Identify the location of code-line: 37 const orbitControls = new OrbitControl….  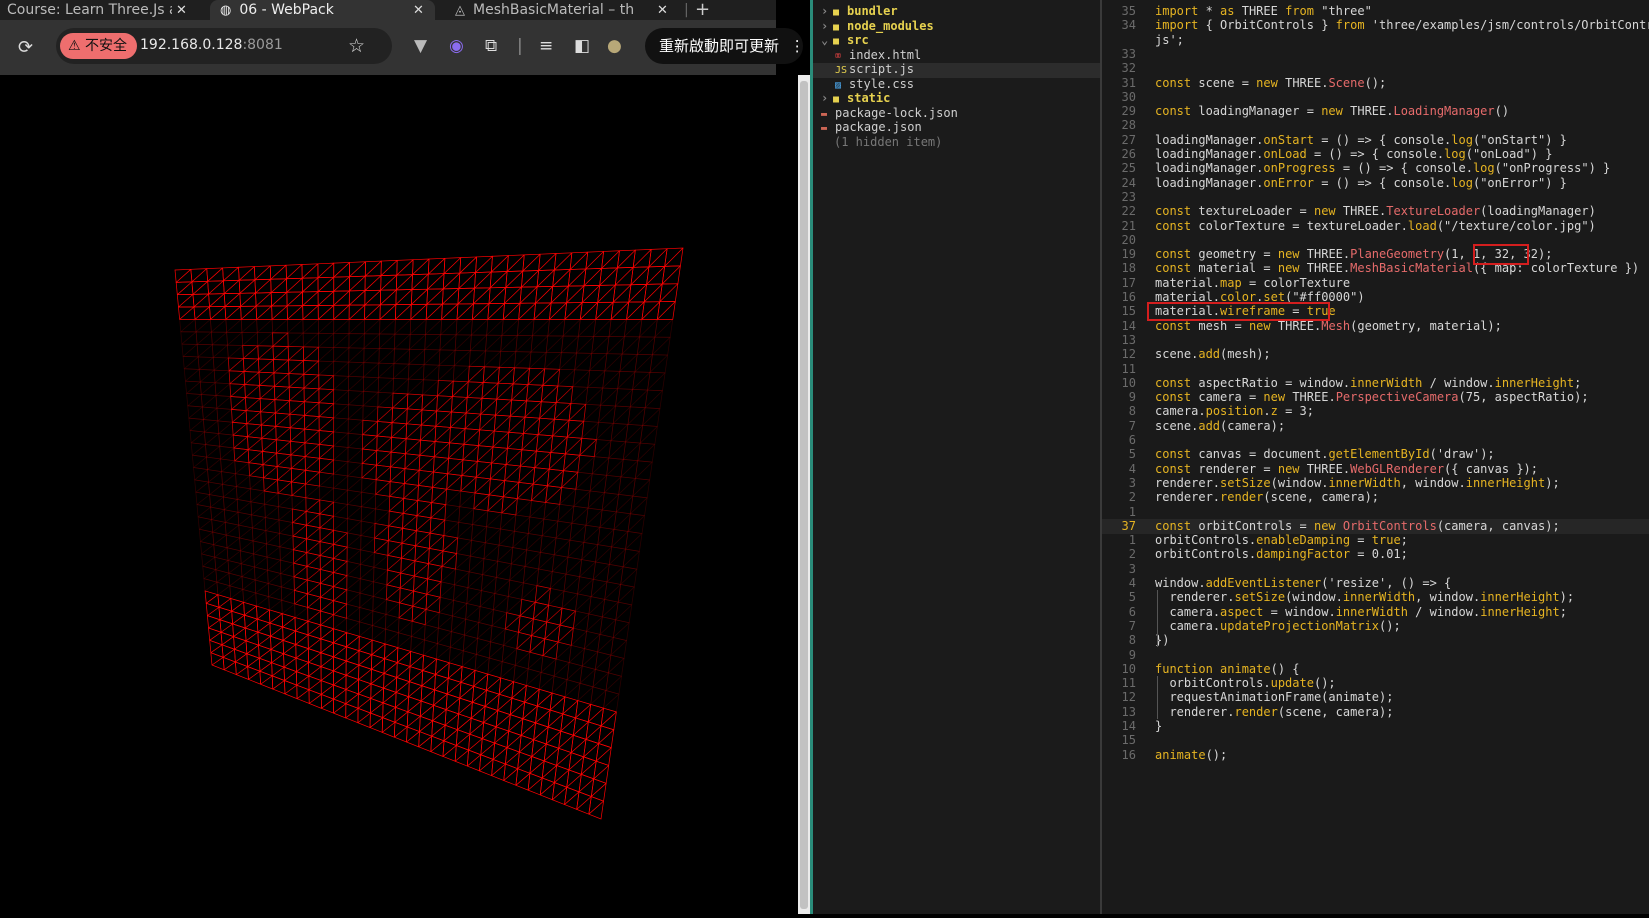
(1375, 526).